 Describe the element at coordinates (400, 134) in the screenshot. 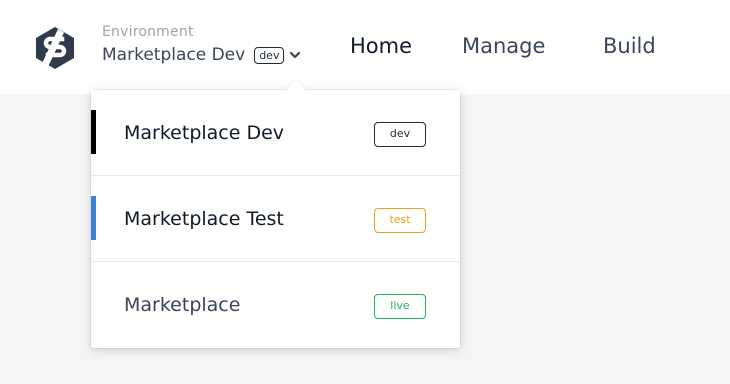

I see `environment-option-badge: dev` at that location.